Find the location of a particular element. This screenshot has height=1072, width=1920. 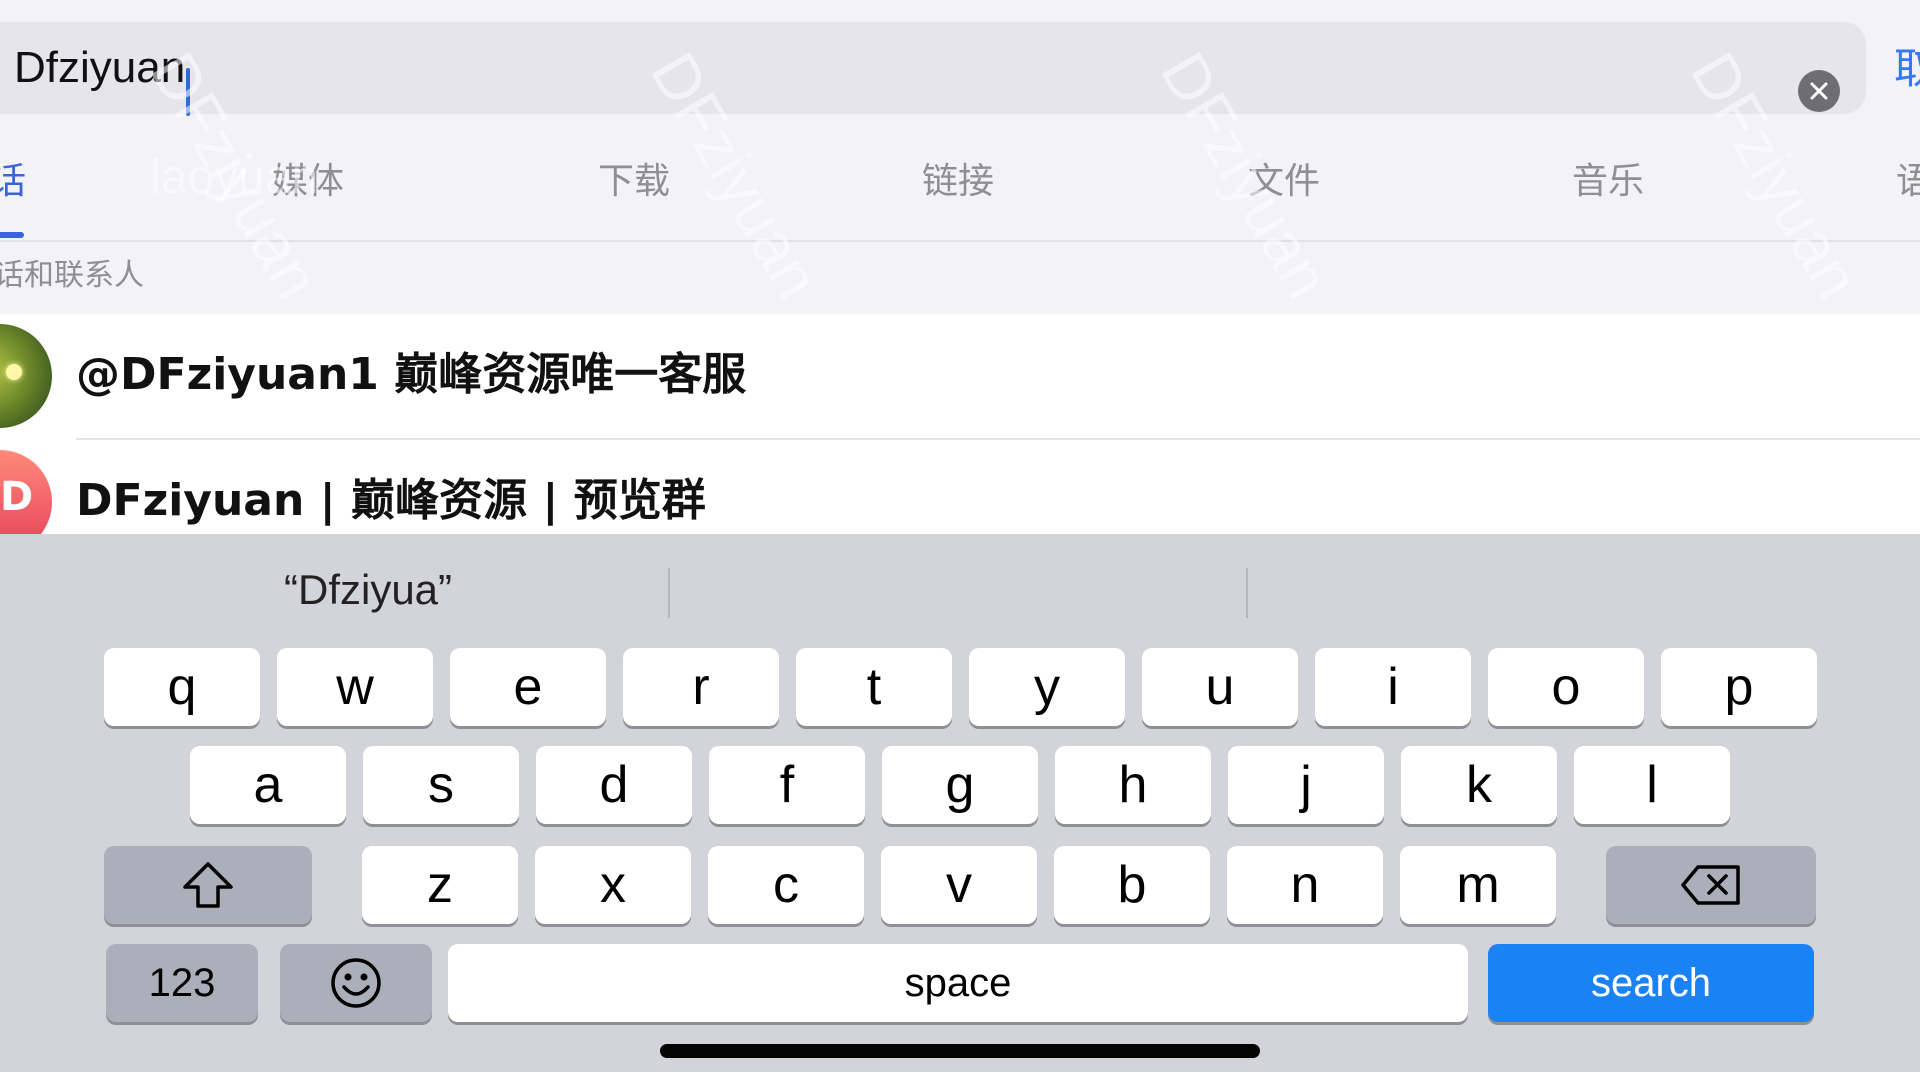

tab-music: 音乐 is located at coordinates (1608, 182).